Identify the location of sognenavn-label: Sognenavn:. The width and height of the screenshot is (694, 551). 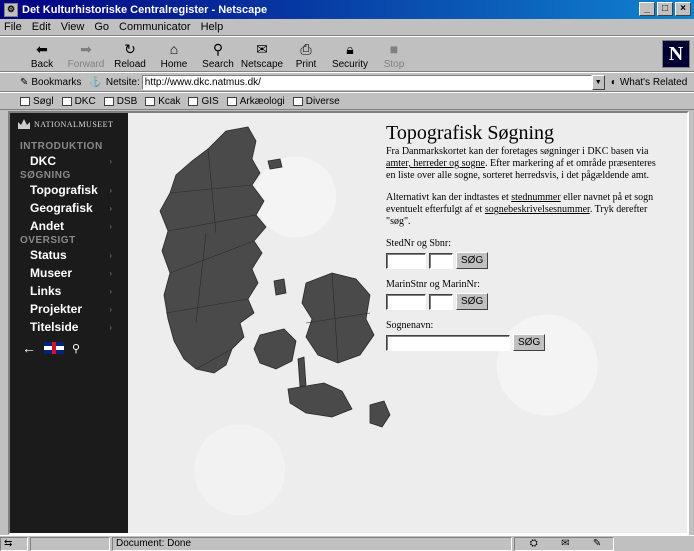
(410, 325).